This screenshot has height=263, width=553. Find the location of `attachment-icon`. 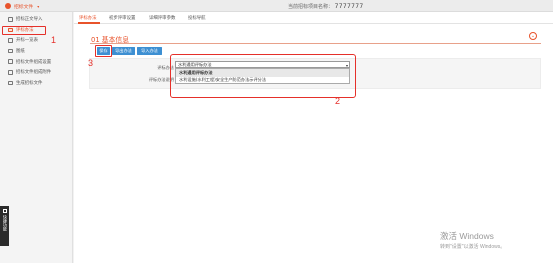

attachment-icon is located at coordinates (10, 72).